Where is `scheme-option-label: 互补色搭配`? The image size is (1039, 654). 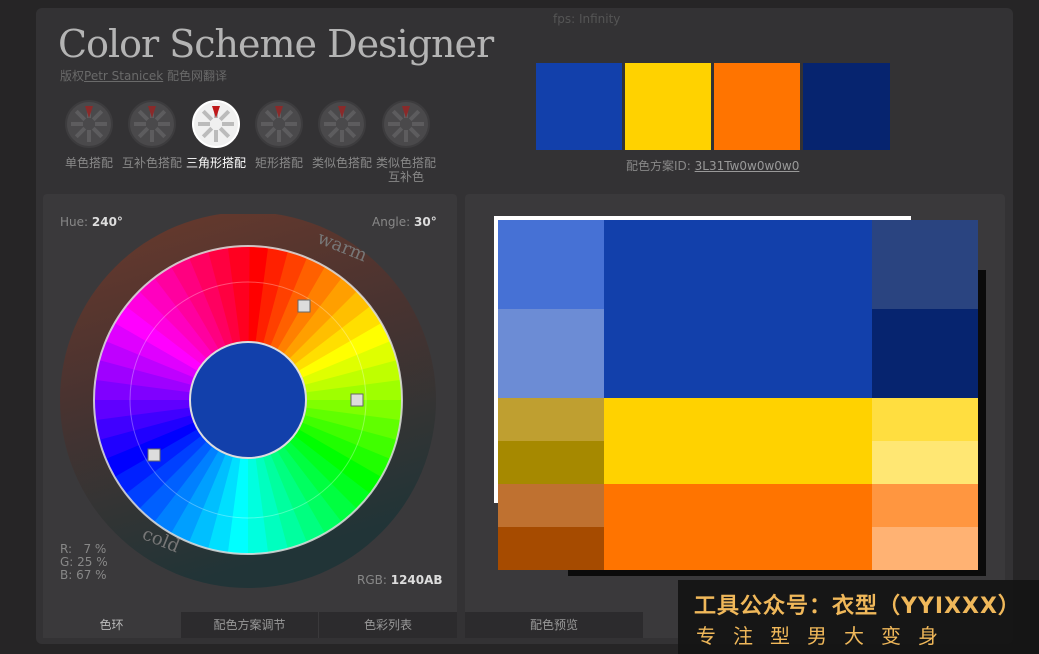
scheme-option-label: 互补色搭配 is located at coordinates (151, 163).